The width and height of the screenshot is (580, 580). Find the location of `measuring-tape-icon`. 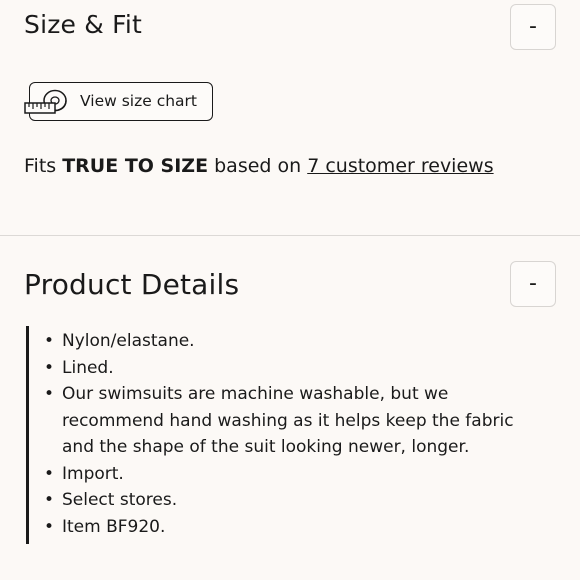

measuring-tape-icon is located at coordinates (45, 101).